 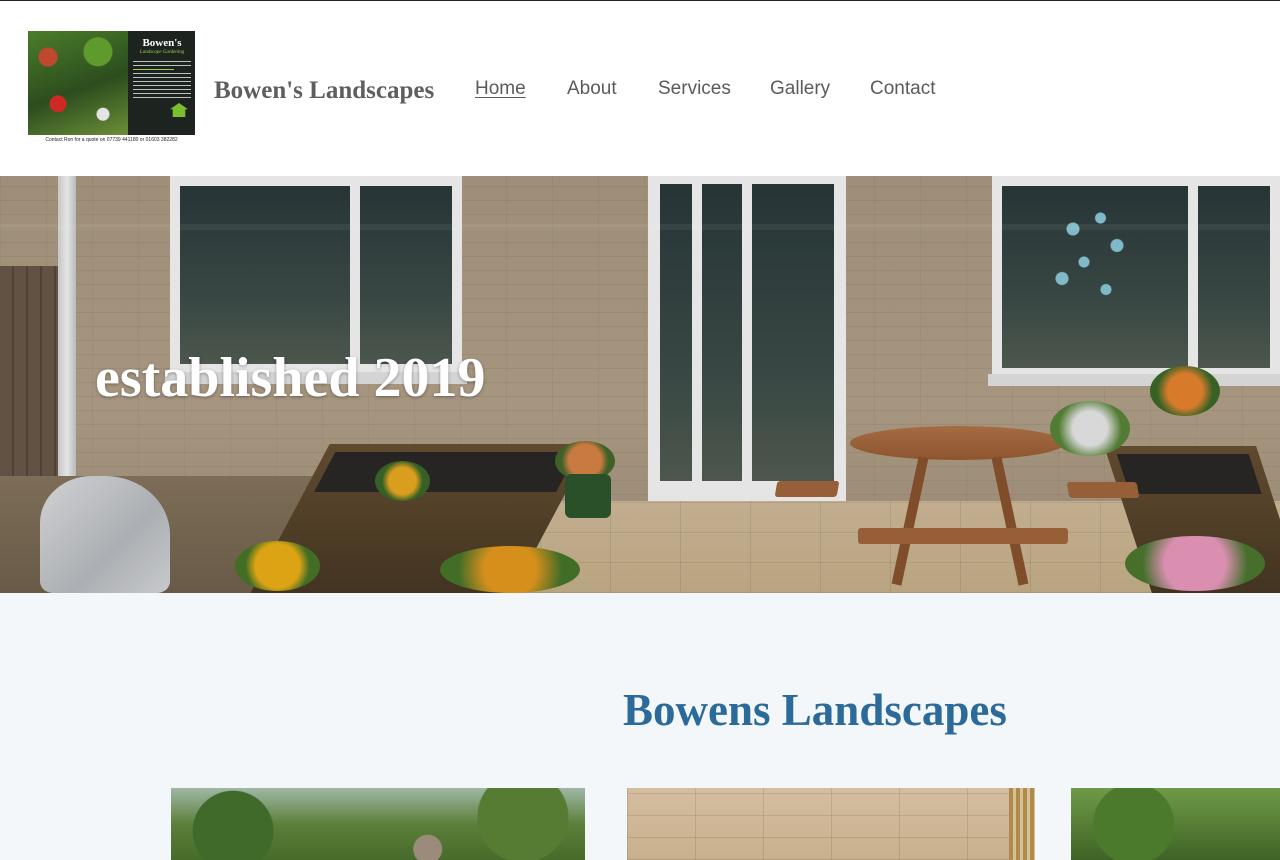 What do you see at coordinates (378, 824) in the screenshot?
I see `gallery-image-garden` at bounding box center [378, 824].